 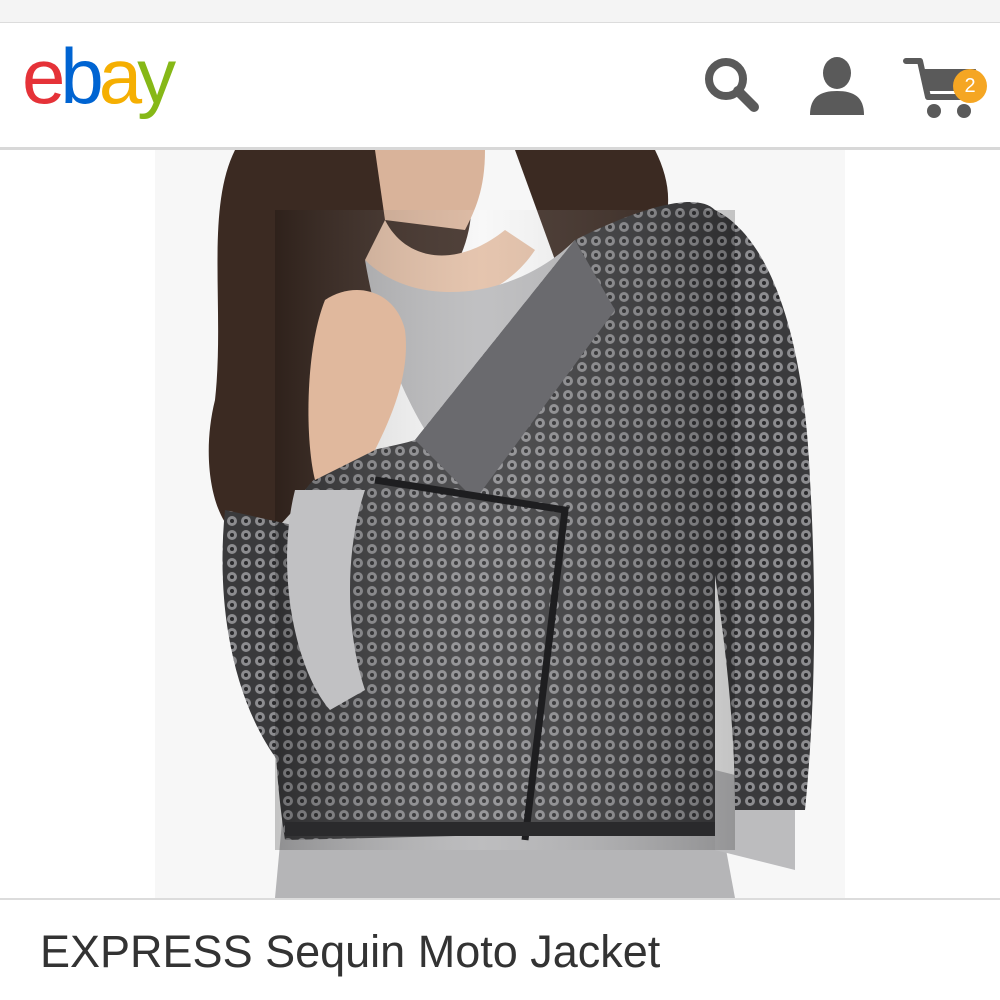 I want to click on cart-count-badge: 2, so click(x=970, y=86).